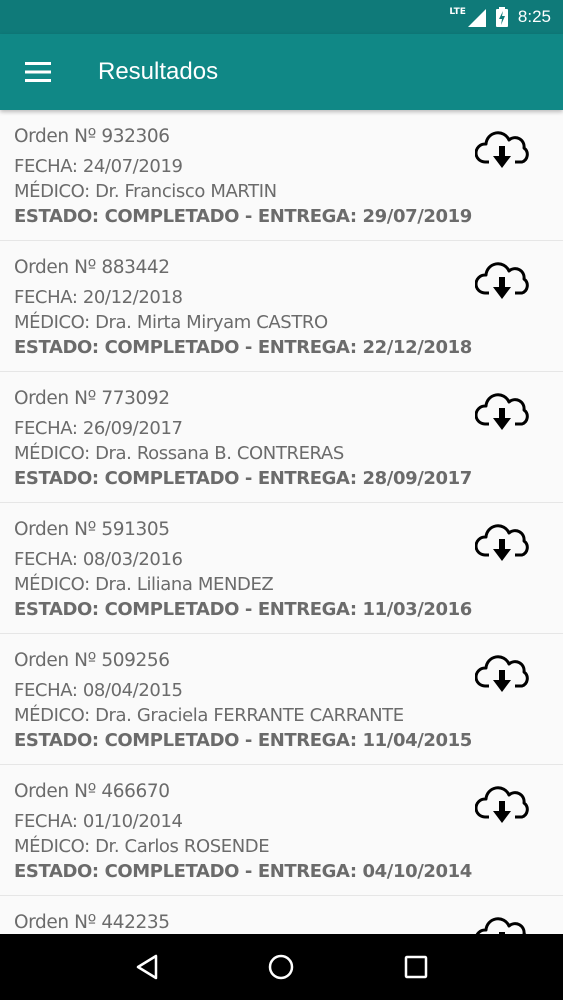 The image size is (563, 1000). What do you see at coordinates (179, 453) in the screenshot?
I see `order-doctor: MÉDICO: Dra. Rossana B. CONTRERAS` at bounding box center [179, 453].